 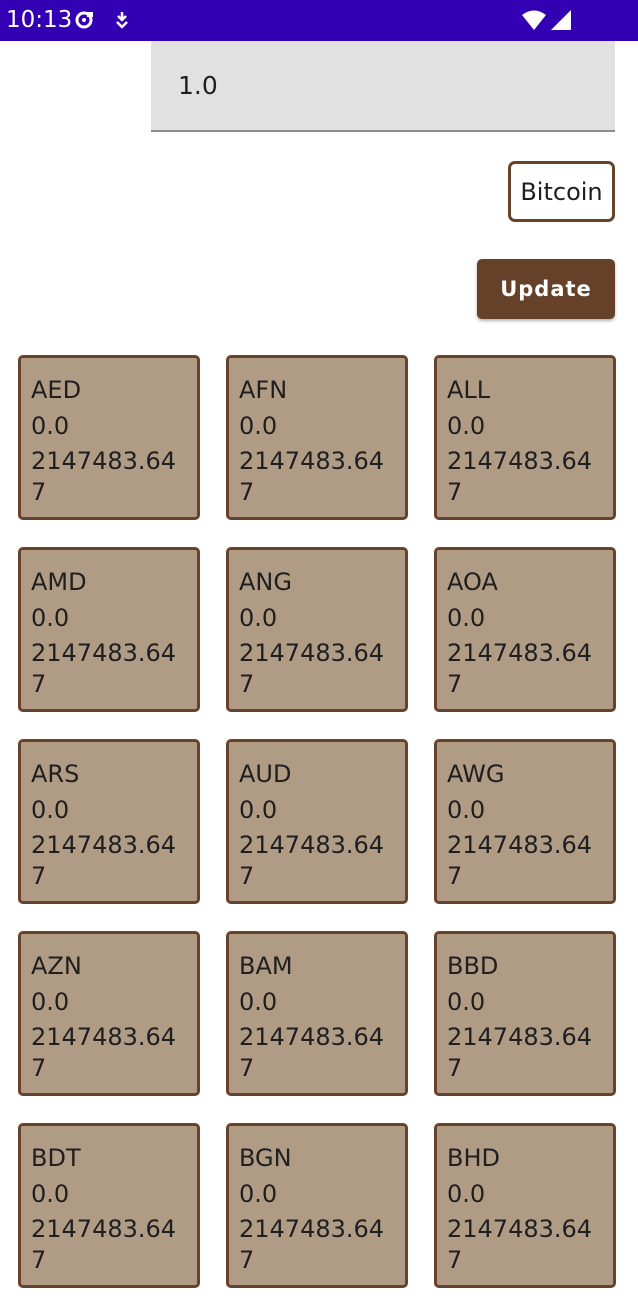 I want to click on currency-card: ANG 0.0 2147483.647, so click(x=317, y=629).